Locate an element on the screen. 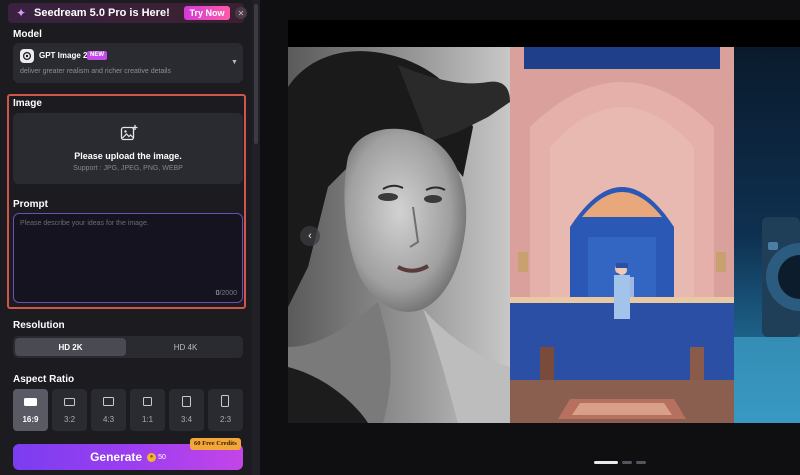 The image size is (800, 475). aspect-ratio-2-3: 2:3 is located at coordinates (225, 410).